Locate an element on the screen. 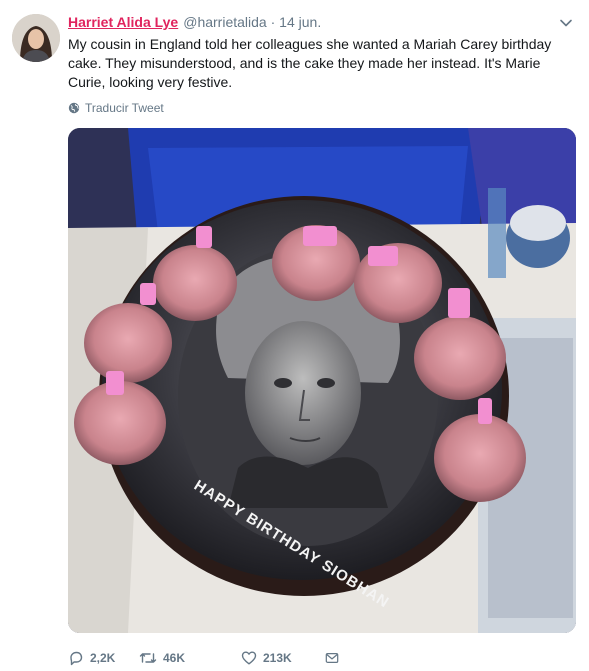 The width and height of the screenshot is (589, 671). globe-icon is located at coordinates (74, 108).